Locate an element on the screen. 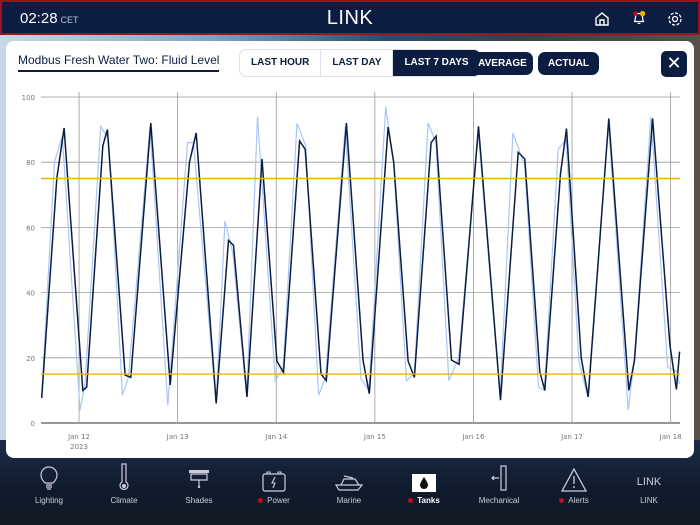  nav-label: Tanks is located at coordinates (424, 500).